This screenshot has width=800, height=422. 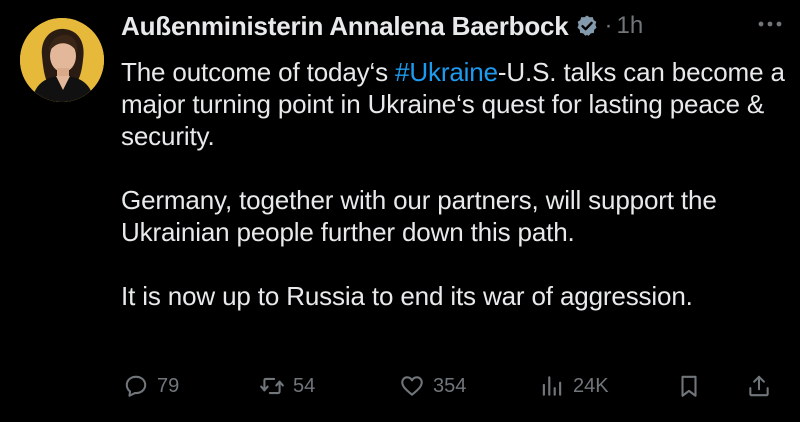 I want to click on hashtag-link: #Ukraine, so click(x=446, y=72).